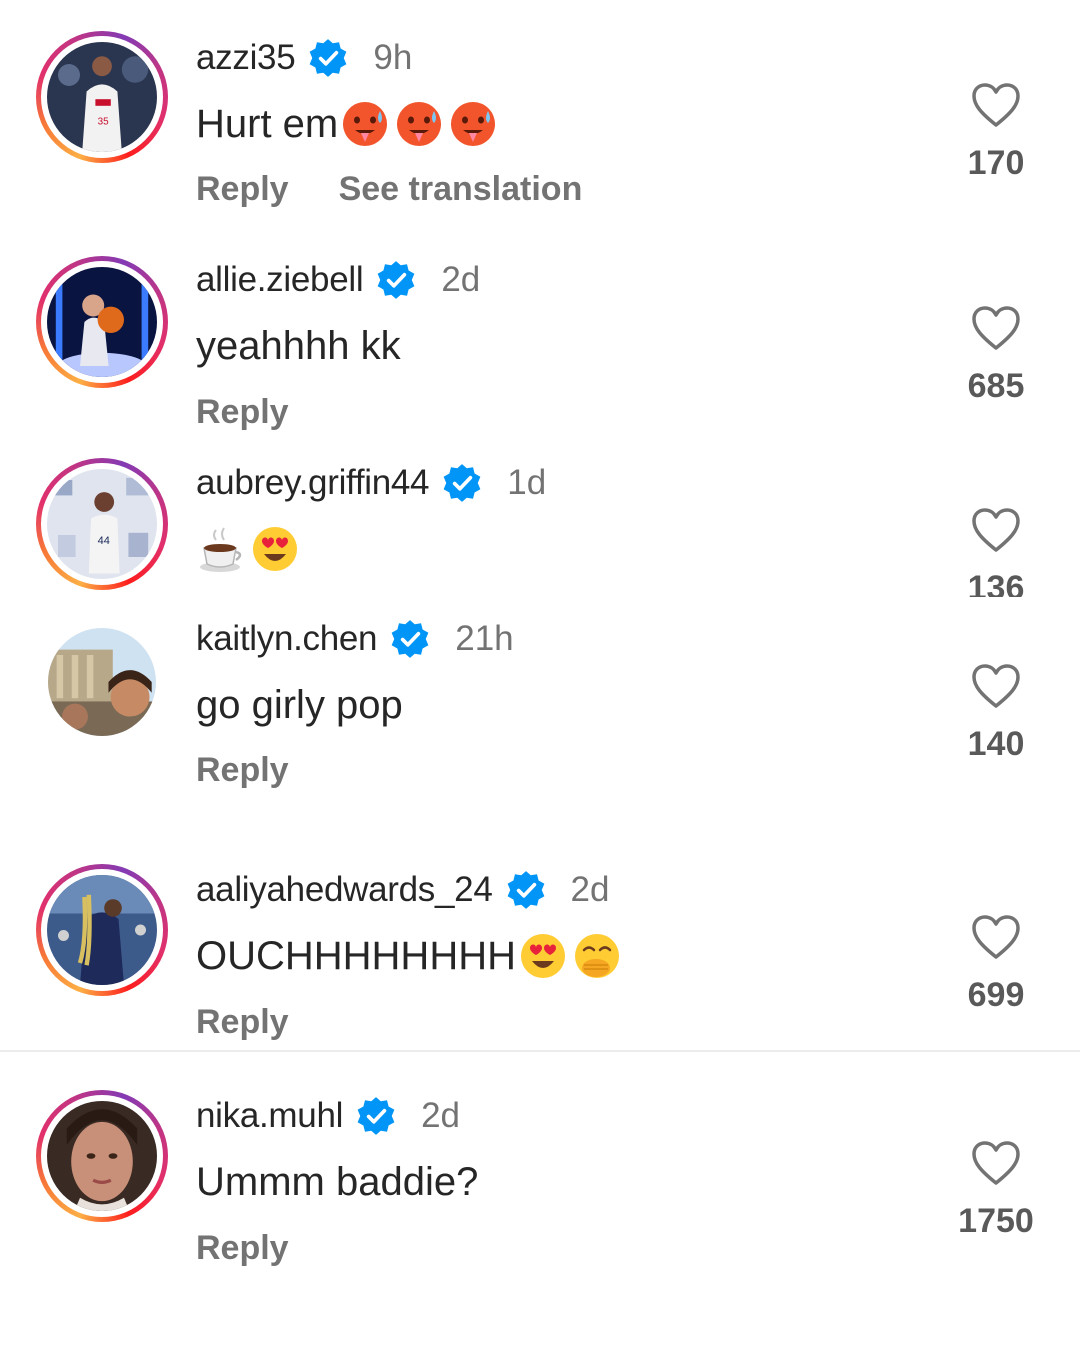 This screenshot has height=1350, width=1080. Describe the element at coordinates (298, 345) in the screenshot. I see `comment-text: yeahhhh kk` at that location.